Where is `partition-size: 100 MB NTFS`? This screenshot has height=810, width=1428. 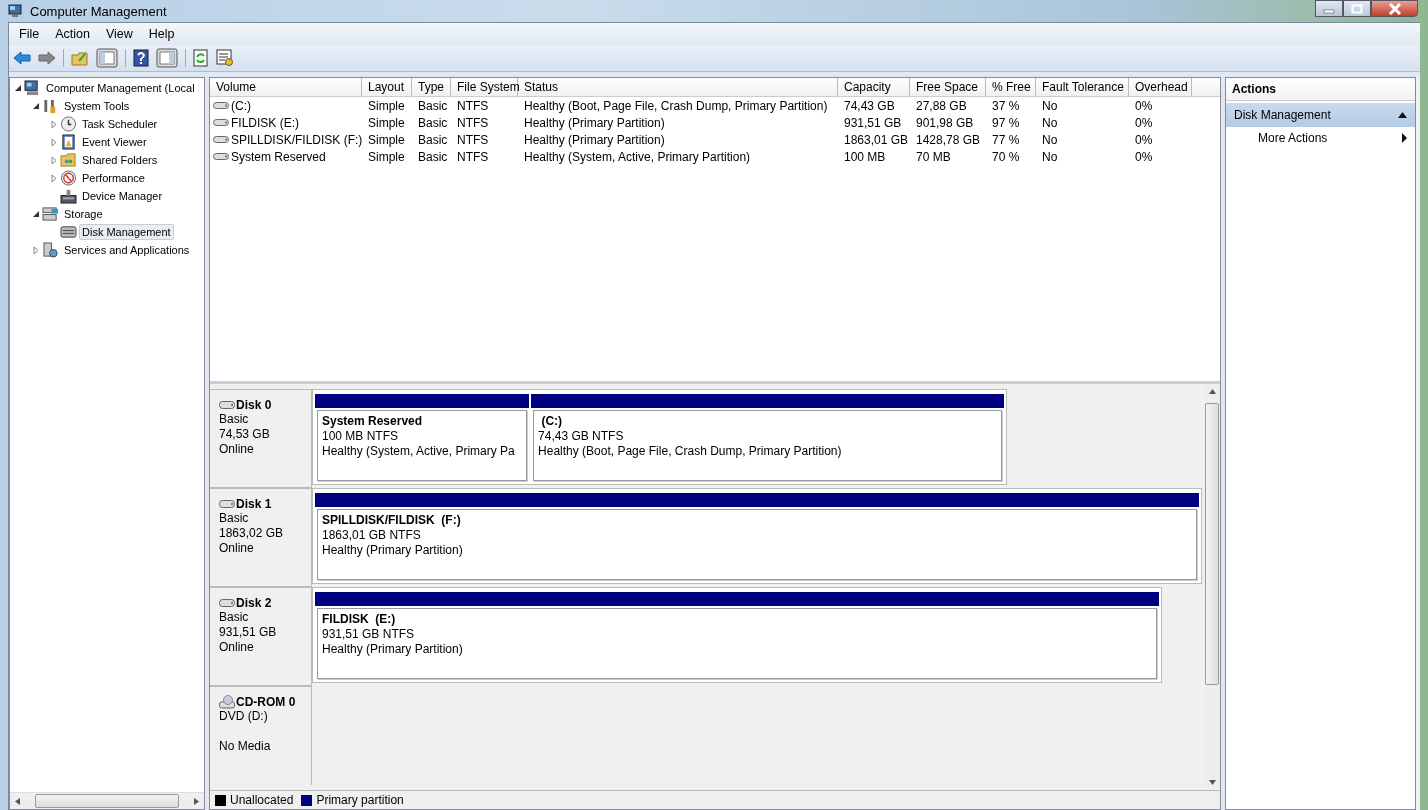
partition-size: 100 MB NTFS is located at coordinates (361, 436).